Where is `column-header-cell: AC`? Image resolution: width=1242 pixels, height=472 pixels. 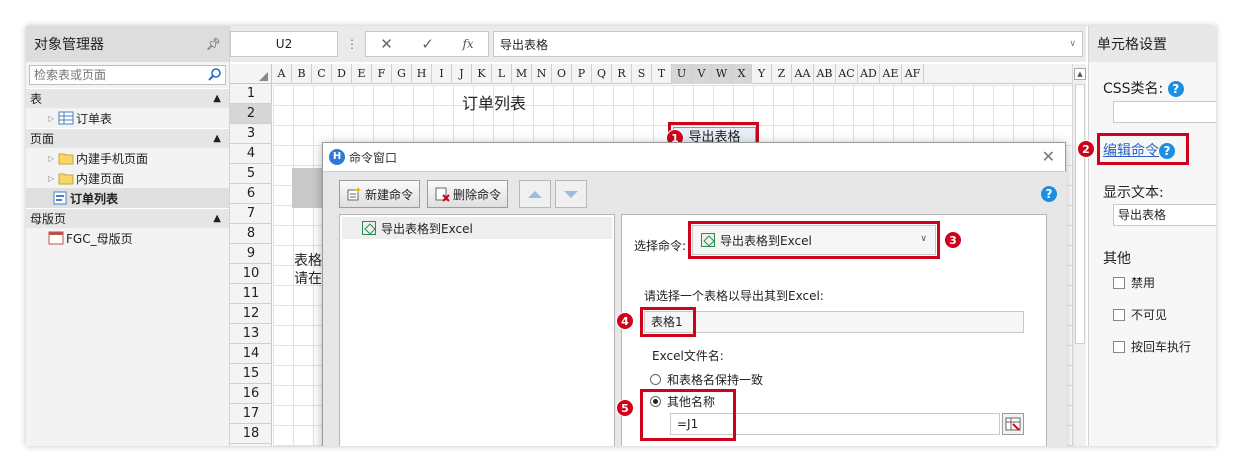 column-header-cell: AC is located at coordinates (847, 74).